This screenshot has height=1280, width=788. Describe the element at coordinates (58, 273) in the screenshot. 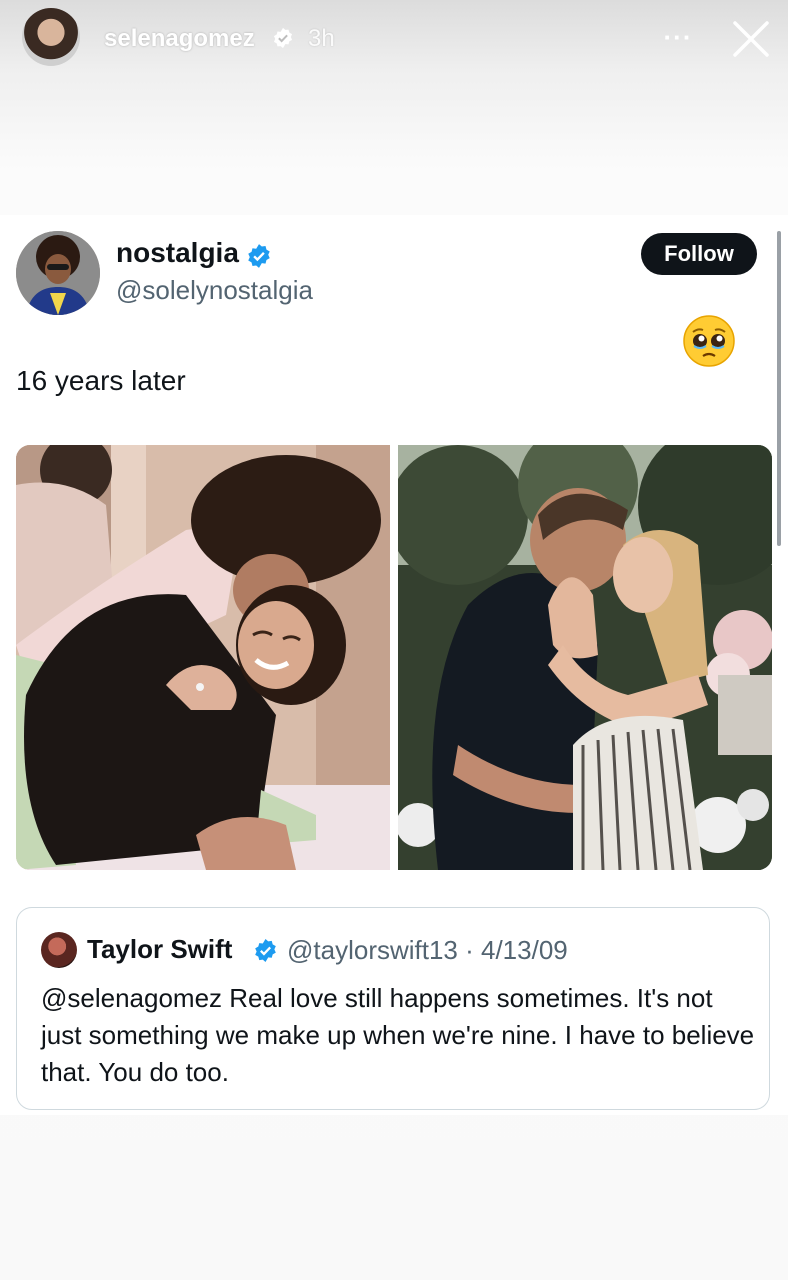

I see `tweet-avatar` at that location.